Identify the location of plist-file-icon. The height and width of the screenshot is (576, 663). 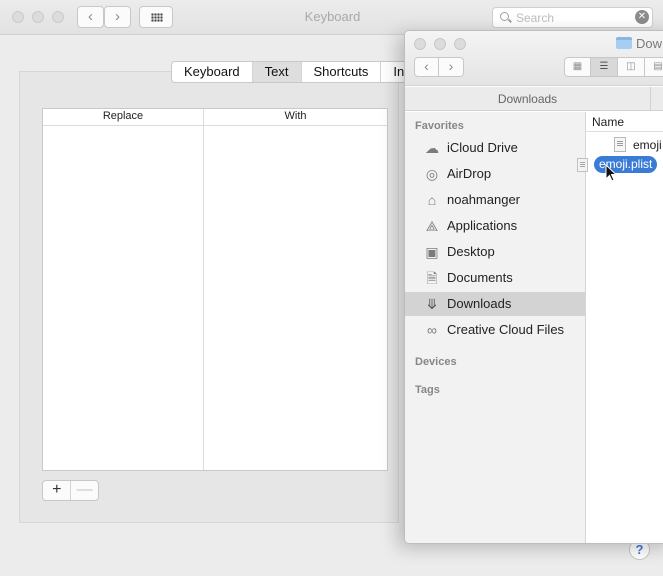
(620, 144).